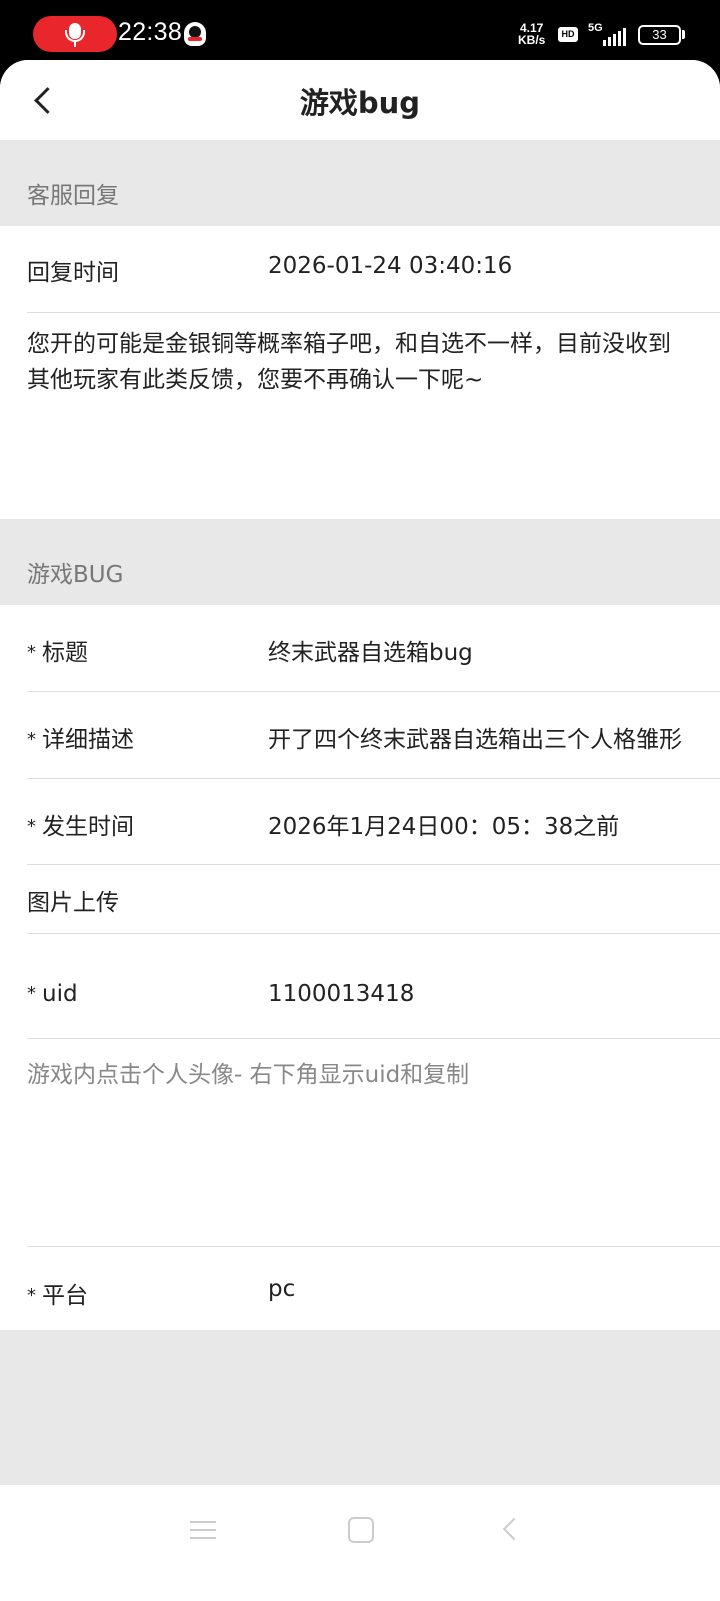  Describe the element at coordinates (195, 34) in the screenshot. I see `qq-icon` at that location.